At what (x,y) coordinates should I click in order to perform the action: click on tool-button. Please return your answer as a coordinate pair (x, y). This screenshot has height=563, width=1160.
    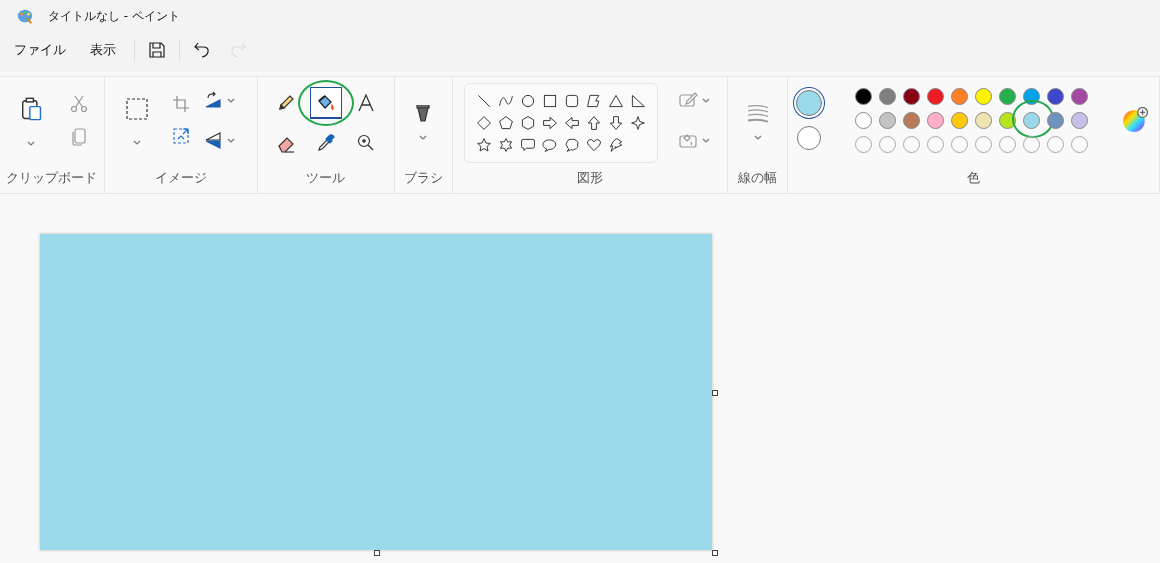
    Looking at the image, I should click on (325, 103).